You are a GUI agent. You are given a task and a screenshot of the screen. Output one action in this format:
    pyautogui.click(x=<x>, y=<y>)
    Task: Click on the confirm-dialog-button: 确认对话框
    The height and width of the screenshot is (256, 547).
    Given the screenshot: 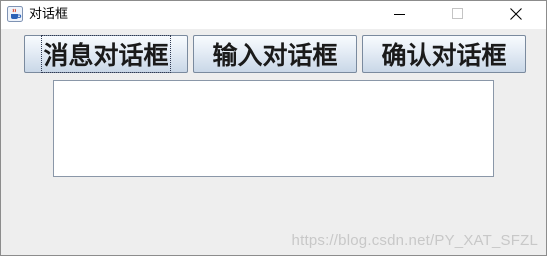 What is the action you would take?
    pyautogui.click(x=444, y=54)
    